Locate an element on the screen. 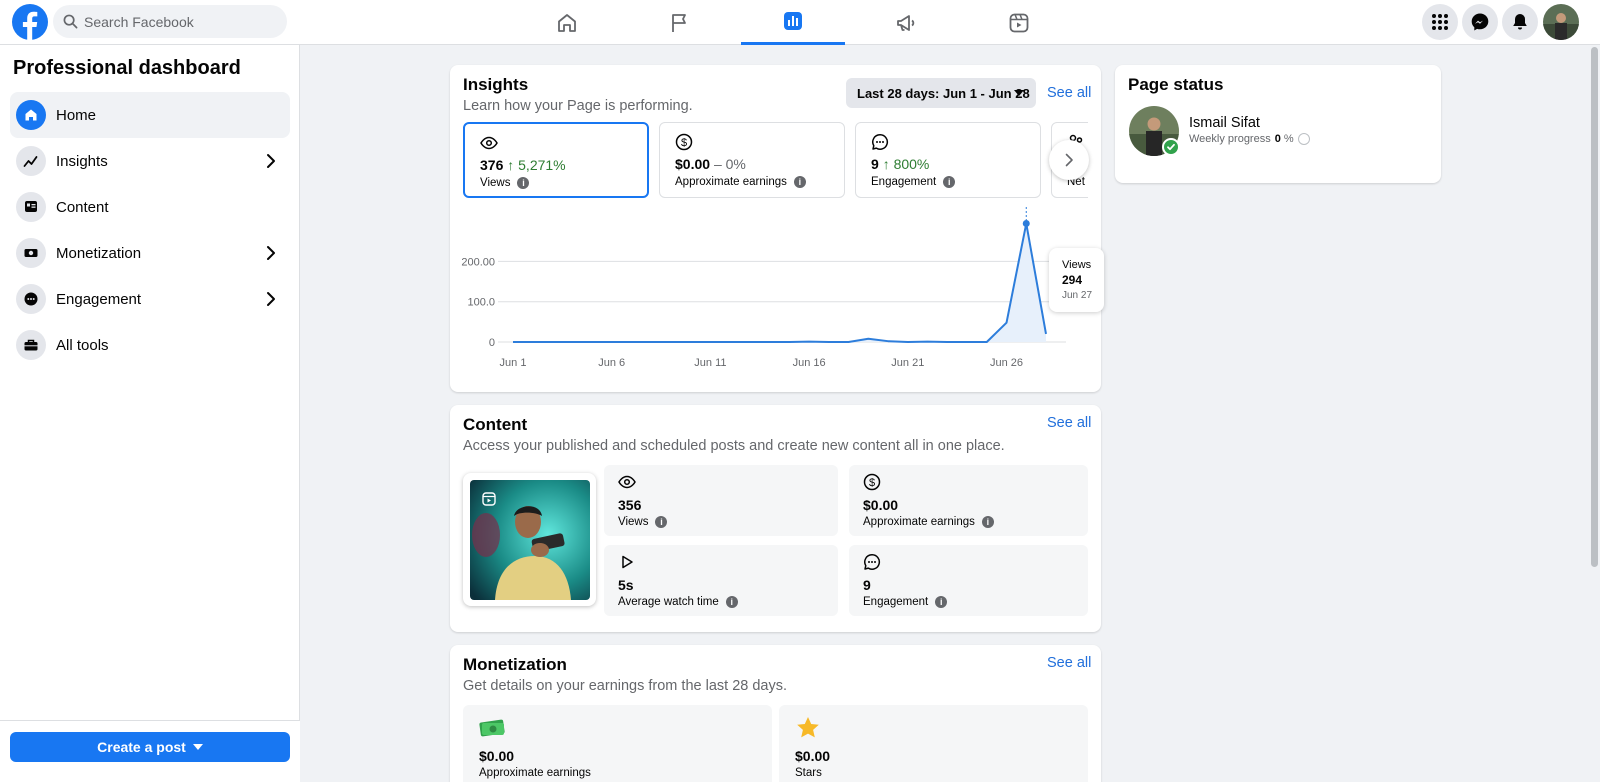 The width and height of the screenshot is (1600, 782). sidebar-item-monetization: Monetization is located at coordinates (150, 253).